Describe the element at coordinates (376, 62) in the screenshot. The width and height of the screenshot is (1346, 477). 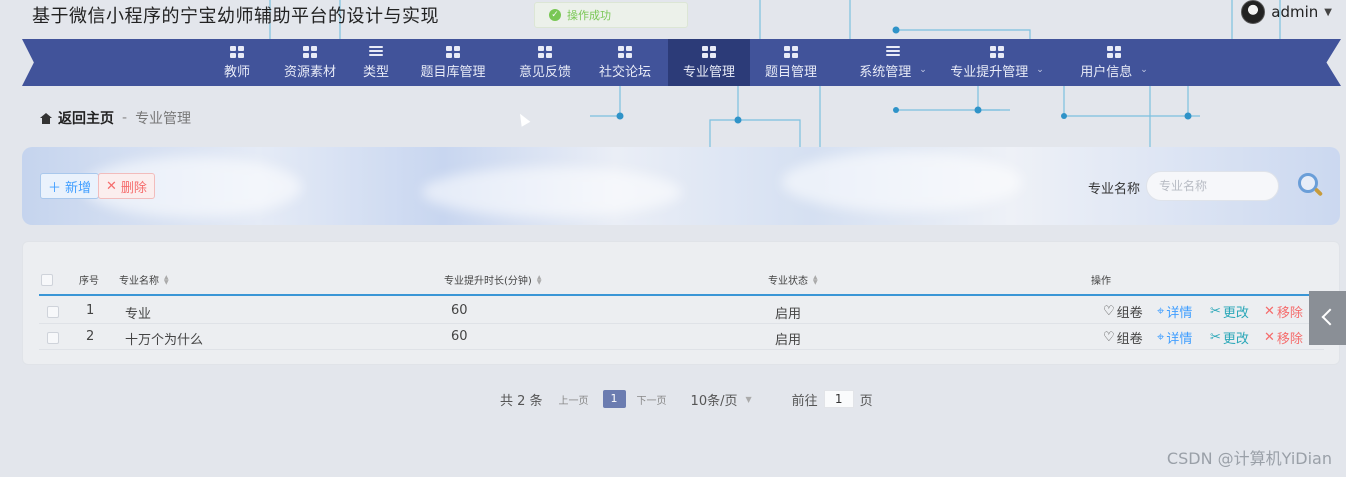
I see `nav-item-2: 类型` at that location.